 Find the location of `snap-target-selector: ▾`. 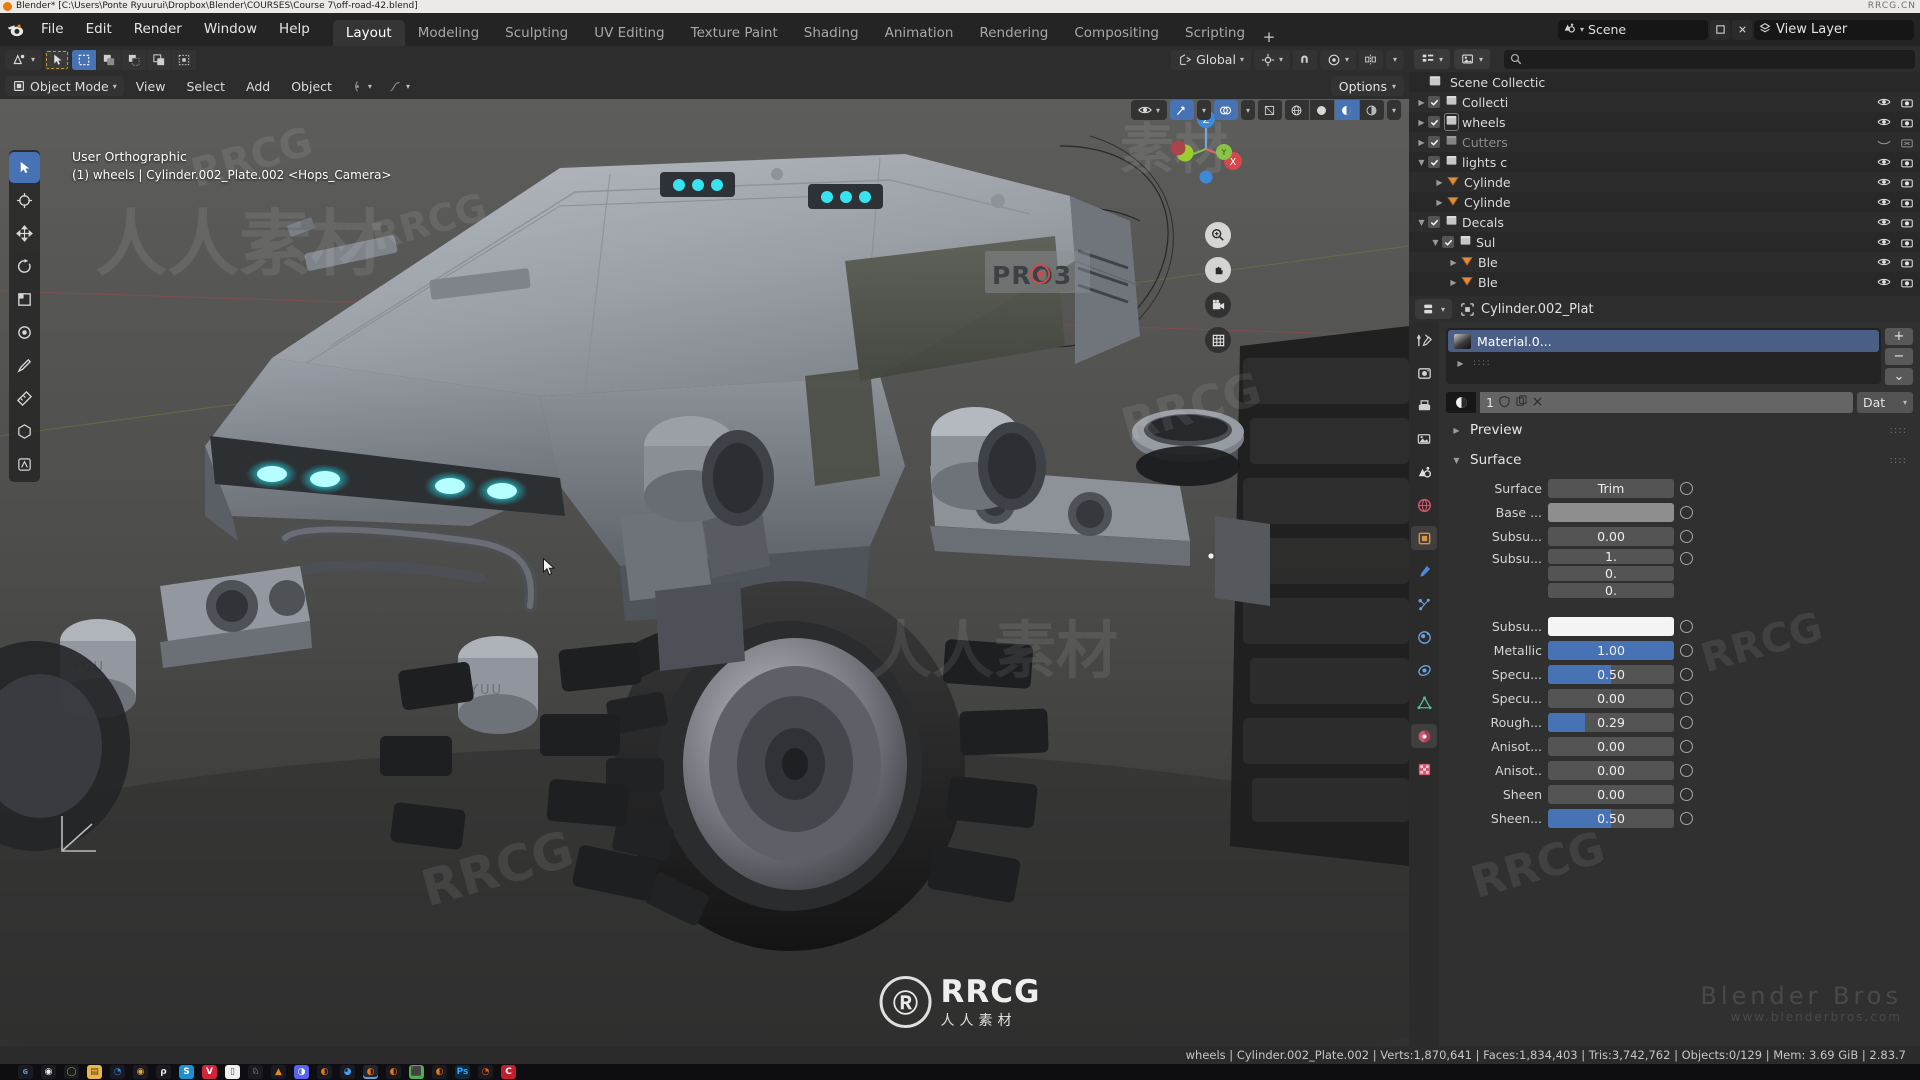

snap-target-selector: ▾ is located at coordinates (1271, 59).